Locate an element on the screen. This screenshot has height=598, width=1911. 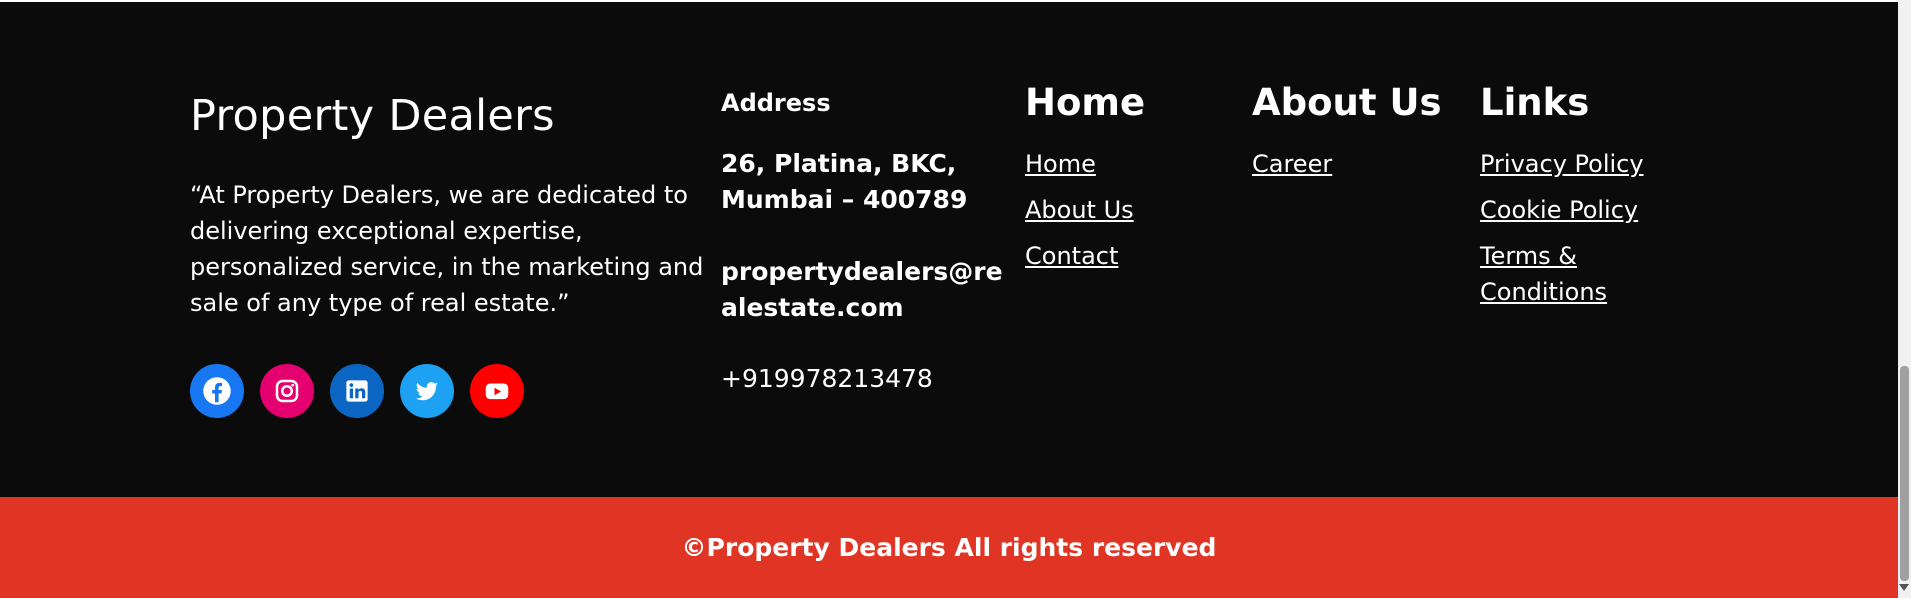
cookie-policy-link: Cookie Policy is located at coordinates (1585, 210).